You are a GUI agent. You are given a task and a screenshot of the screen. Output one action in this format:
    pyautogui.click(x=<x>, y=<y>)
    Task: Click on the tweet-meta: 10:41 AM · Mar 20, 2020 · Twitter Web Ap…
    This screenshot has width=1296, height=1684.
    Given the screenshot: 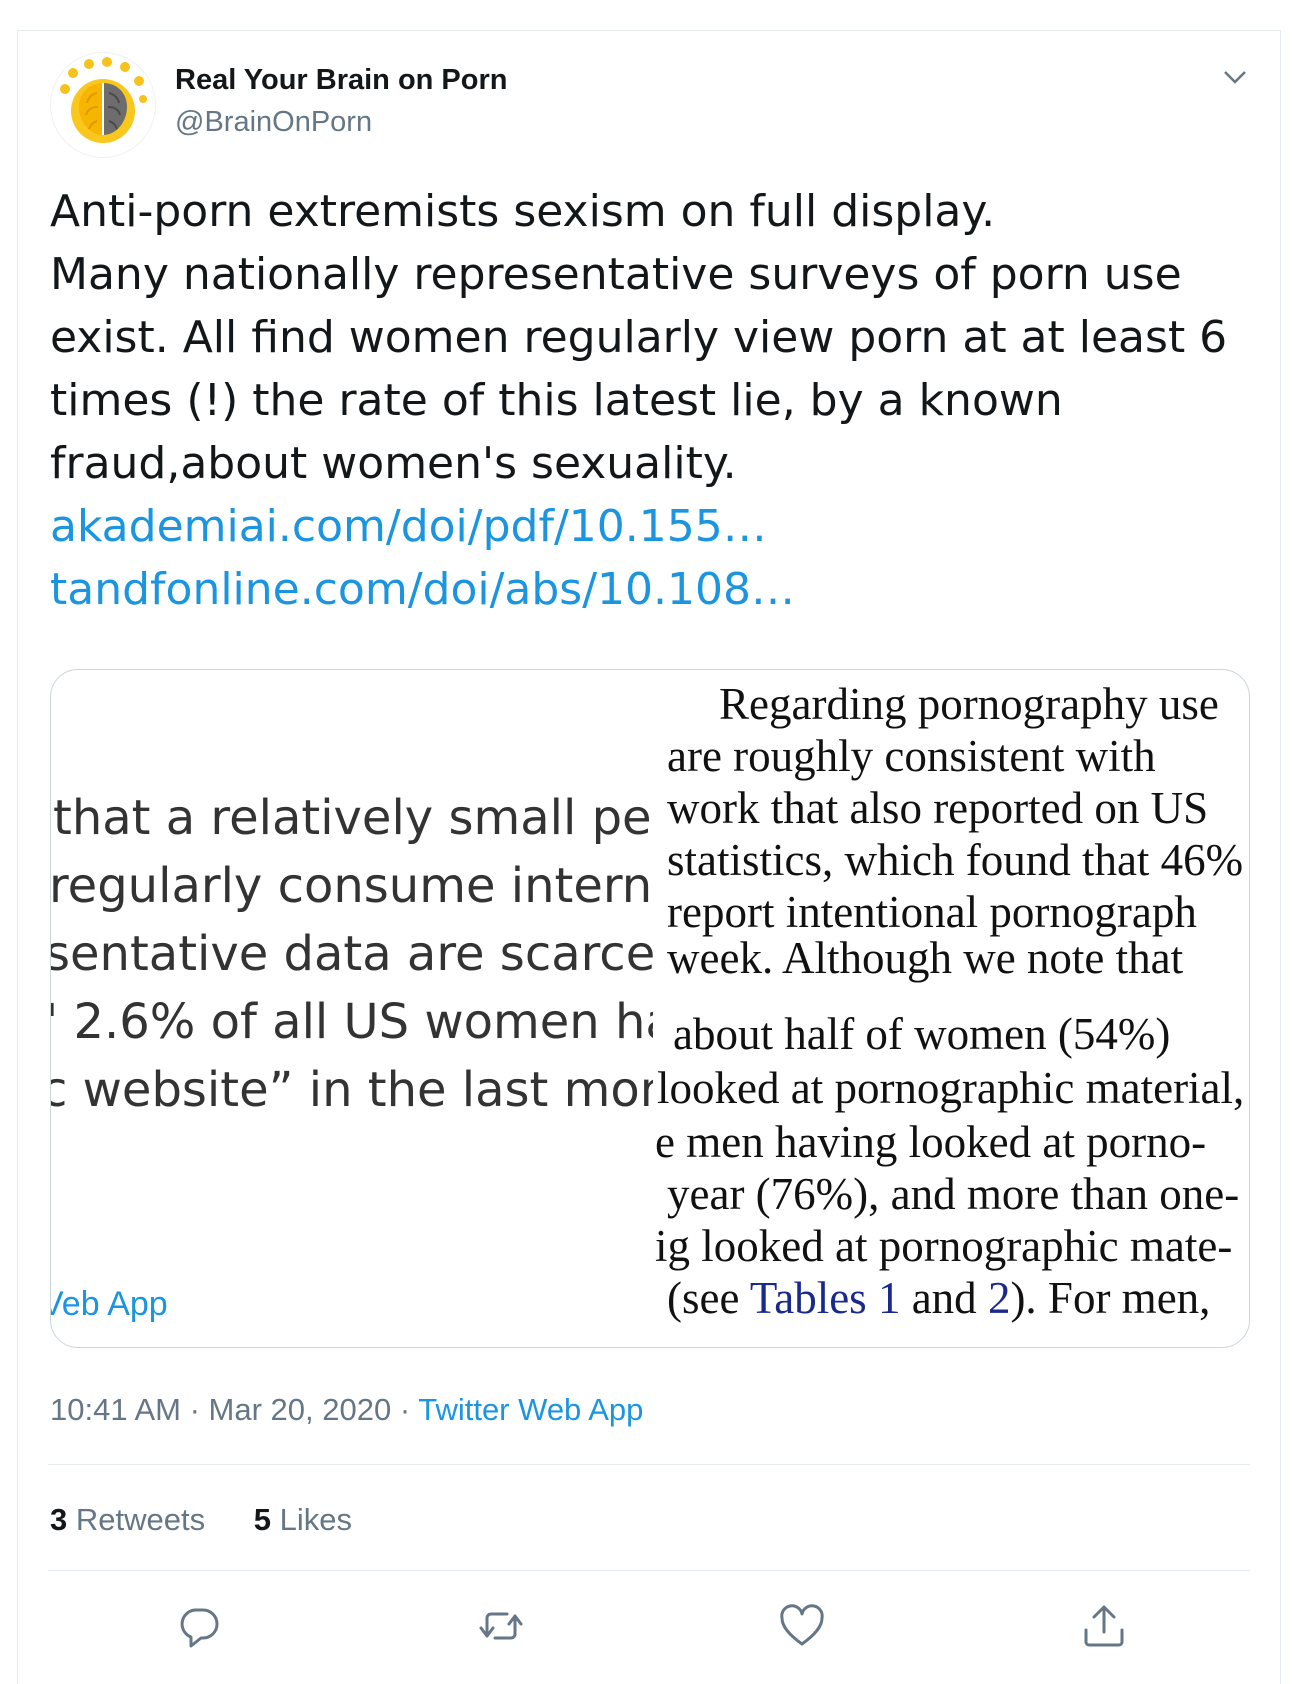 What is the action you would take?
    pyautogui.click(x=346, y=1410)
    